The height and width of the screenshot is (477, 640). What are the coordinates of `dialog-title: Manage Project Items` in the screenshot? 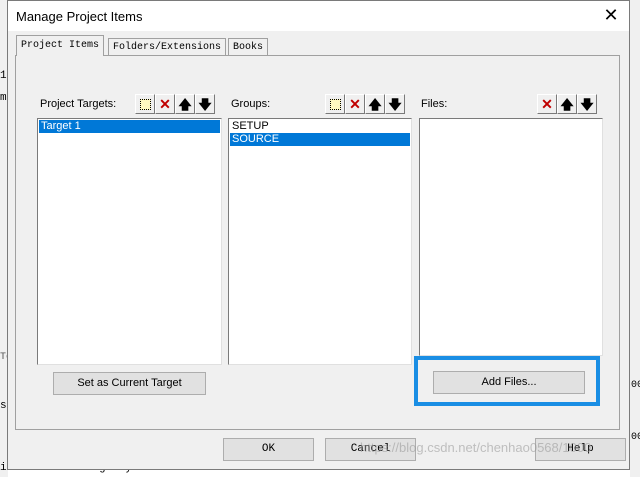 It's located at (79, 16).